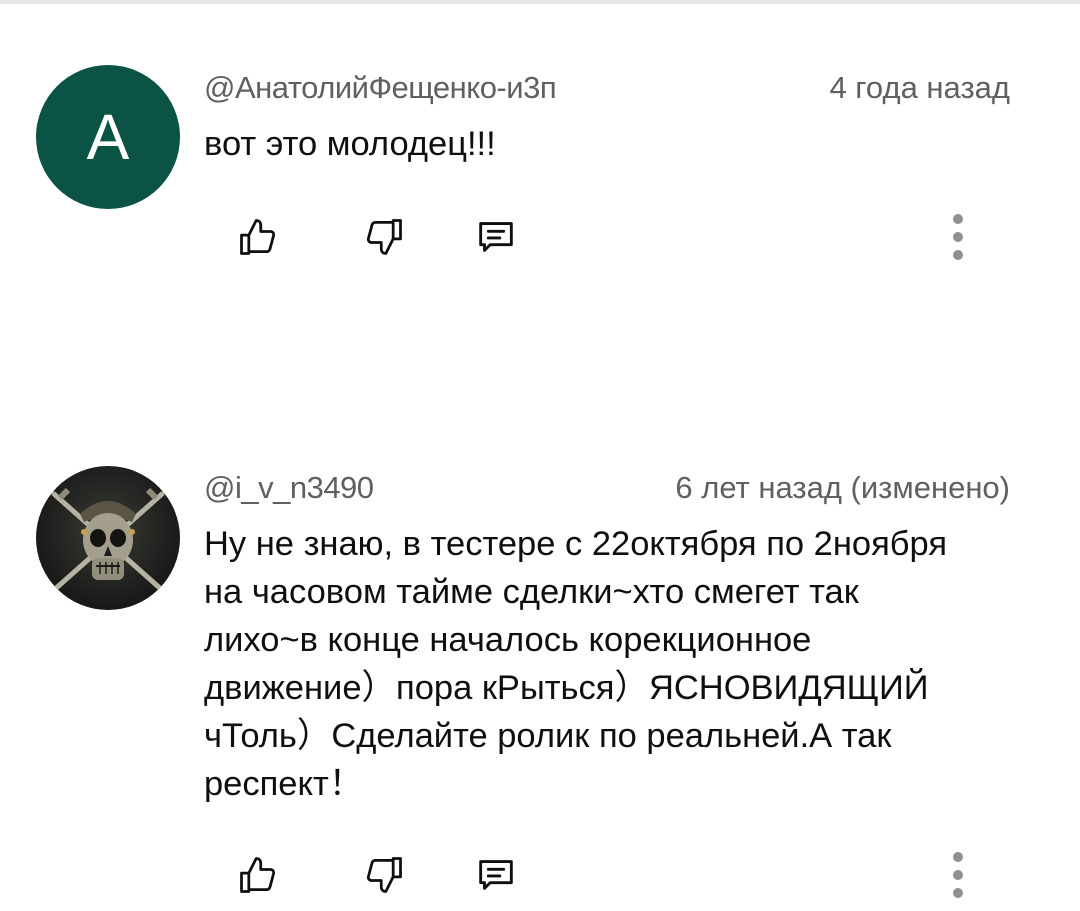  Describe the element at coordinates (508, 640) in the screenshot. I see `comment-text-line: лихо~в конце началось корекционное` at that location.